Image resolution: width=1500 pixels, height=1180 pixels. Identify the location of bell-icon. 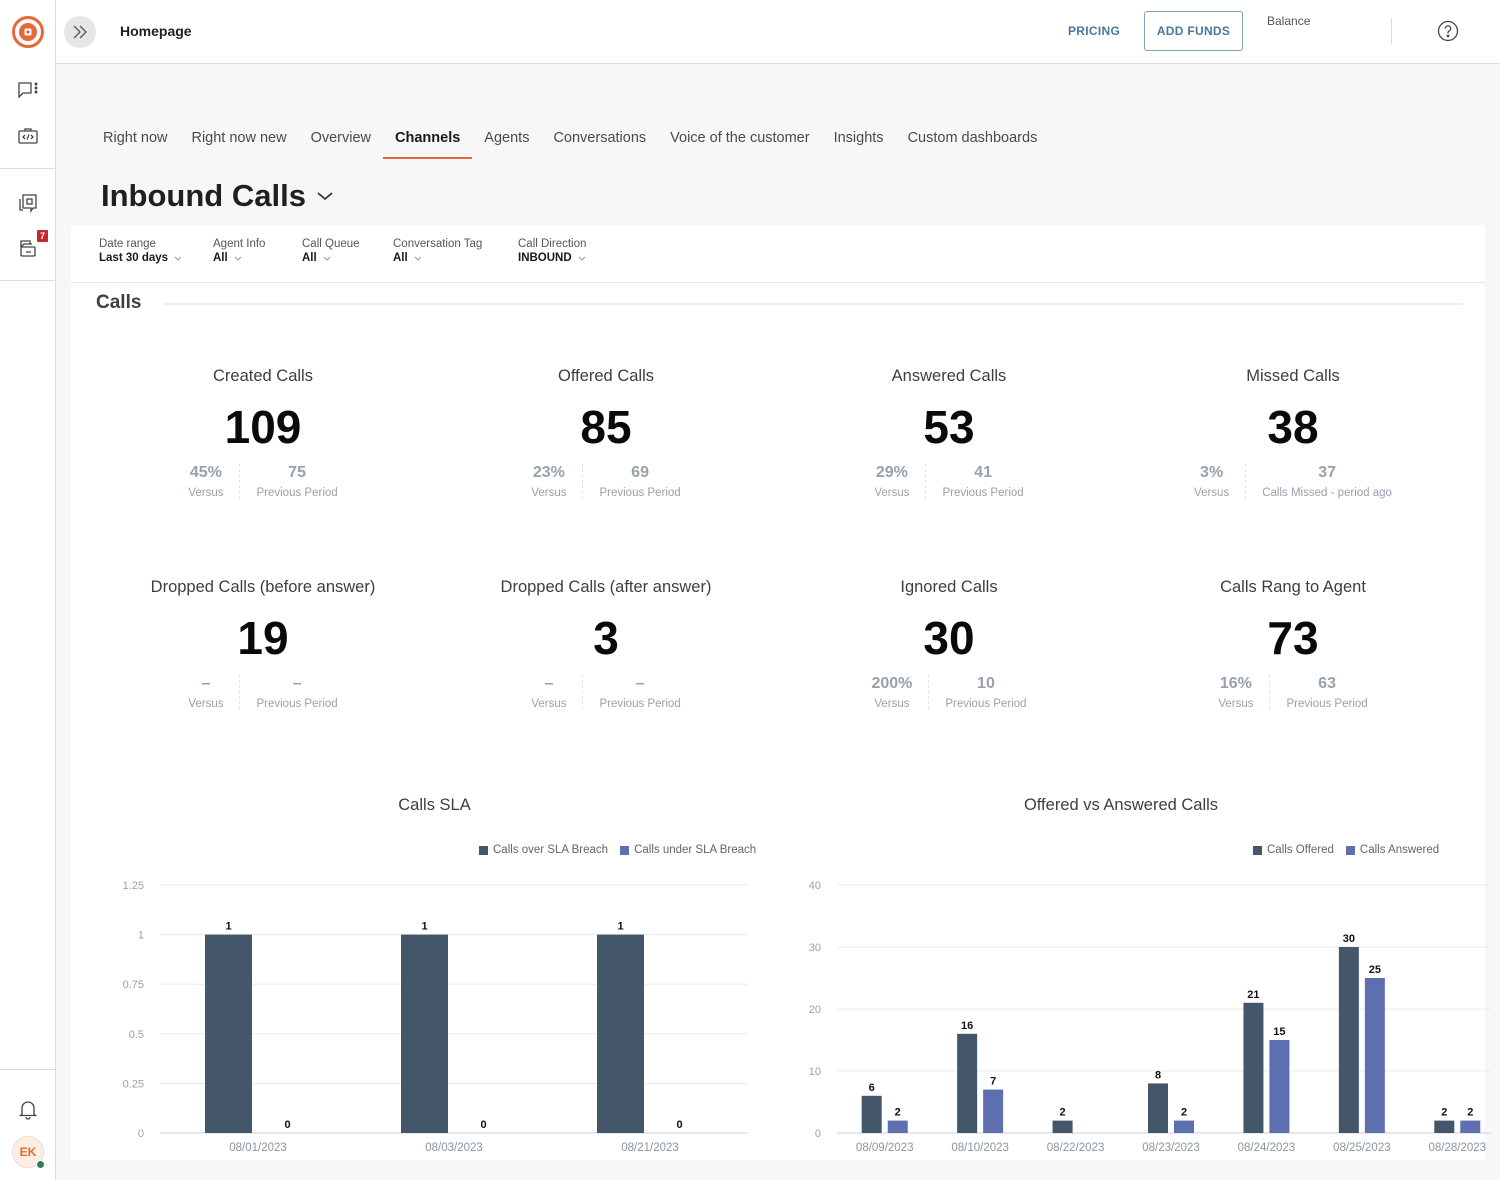
(28, 1109).